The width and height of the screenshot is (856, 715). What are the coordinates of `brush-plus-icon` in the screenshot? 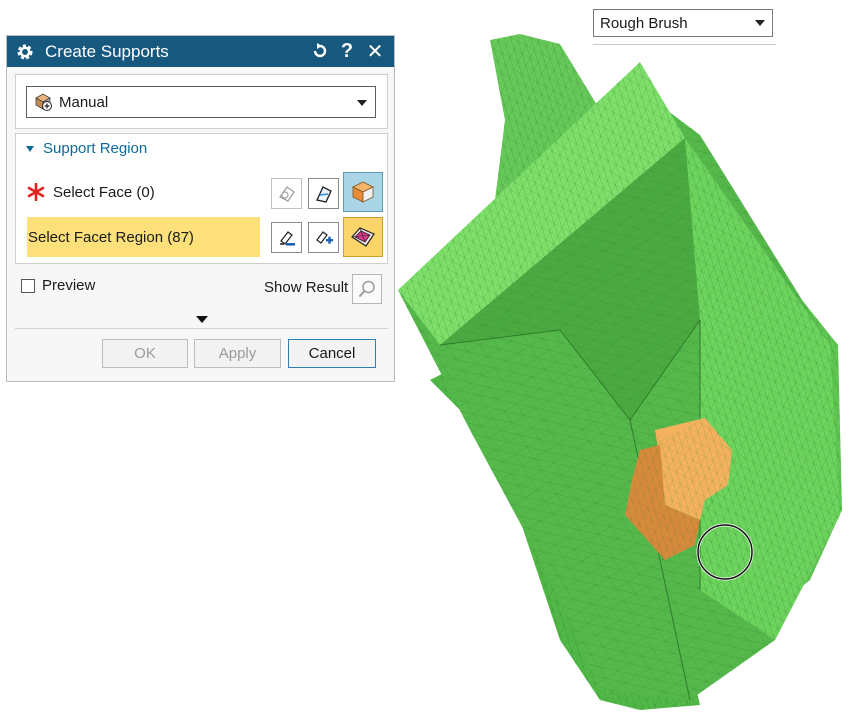 It's located at (324, 237).